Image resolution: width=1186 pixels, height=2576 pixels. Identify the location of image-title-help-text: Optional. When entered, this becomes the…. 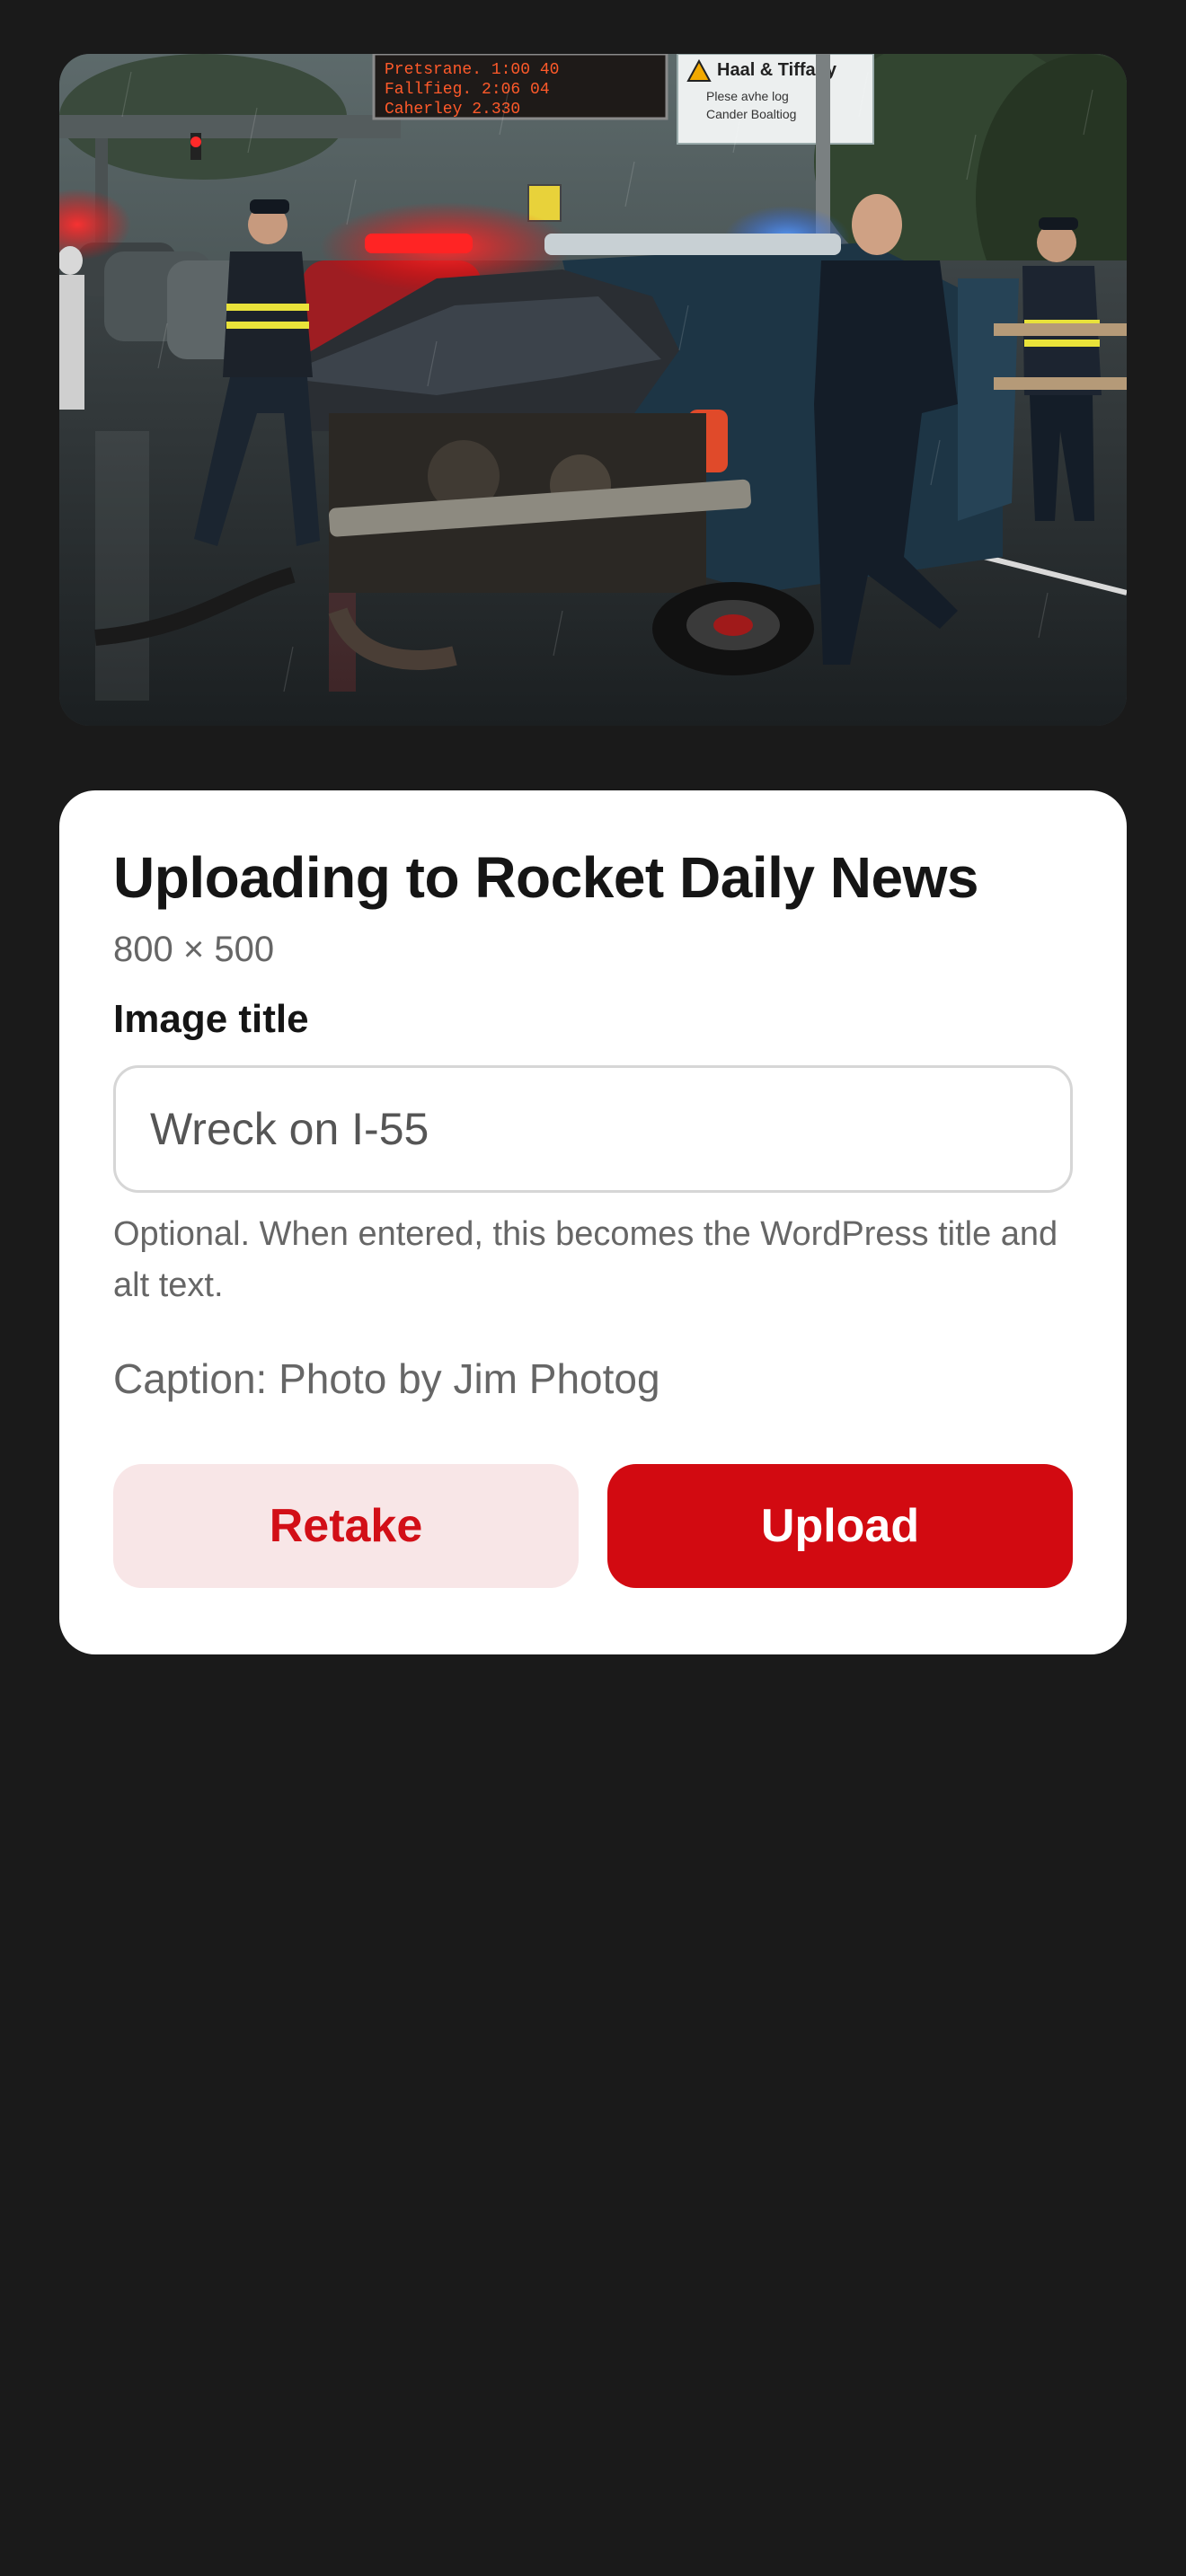
(585, 1259).